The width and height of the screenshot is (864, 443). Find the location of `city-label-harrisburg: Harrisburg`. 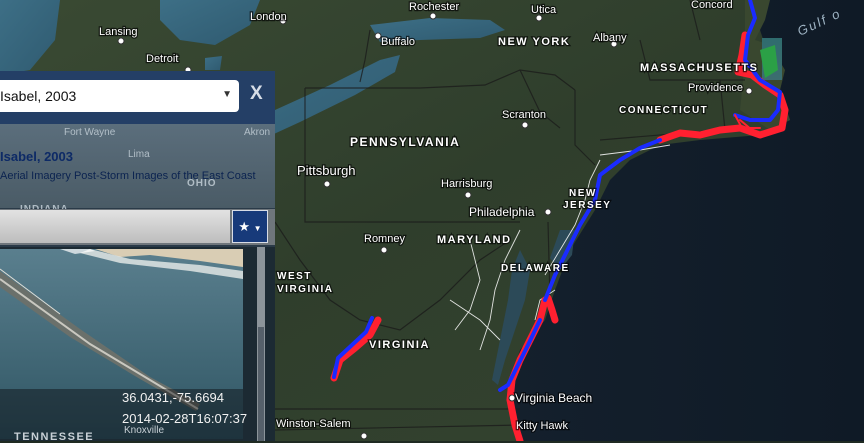

city-label-harrisburg: Harrisburg is located at coordinates (466, 184).